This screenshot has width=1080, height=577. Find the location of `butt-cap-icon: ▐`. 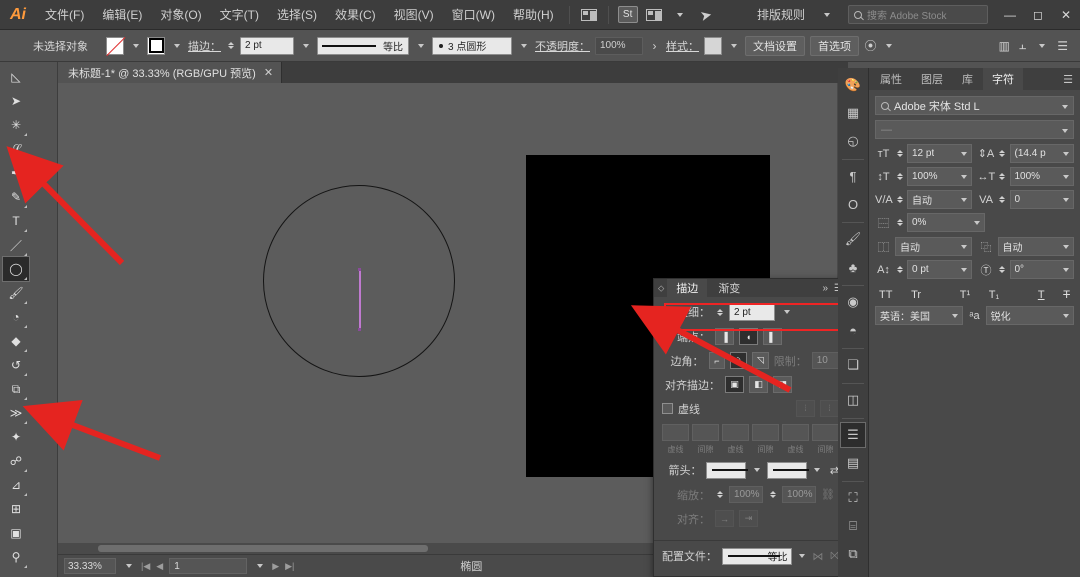

butt-cap-icon: ▐ is located at coordinates (724, 336).